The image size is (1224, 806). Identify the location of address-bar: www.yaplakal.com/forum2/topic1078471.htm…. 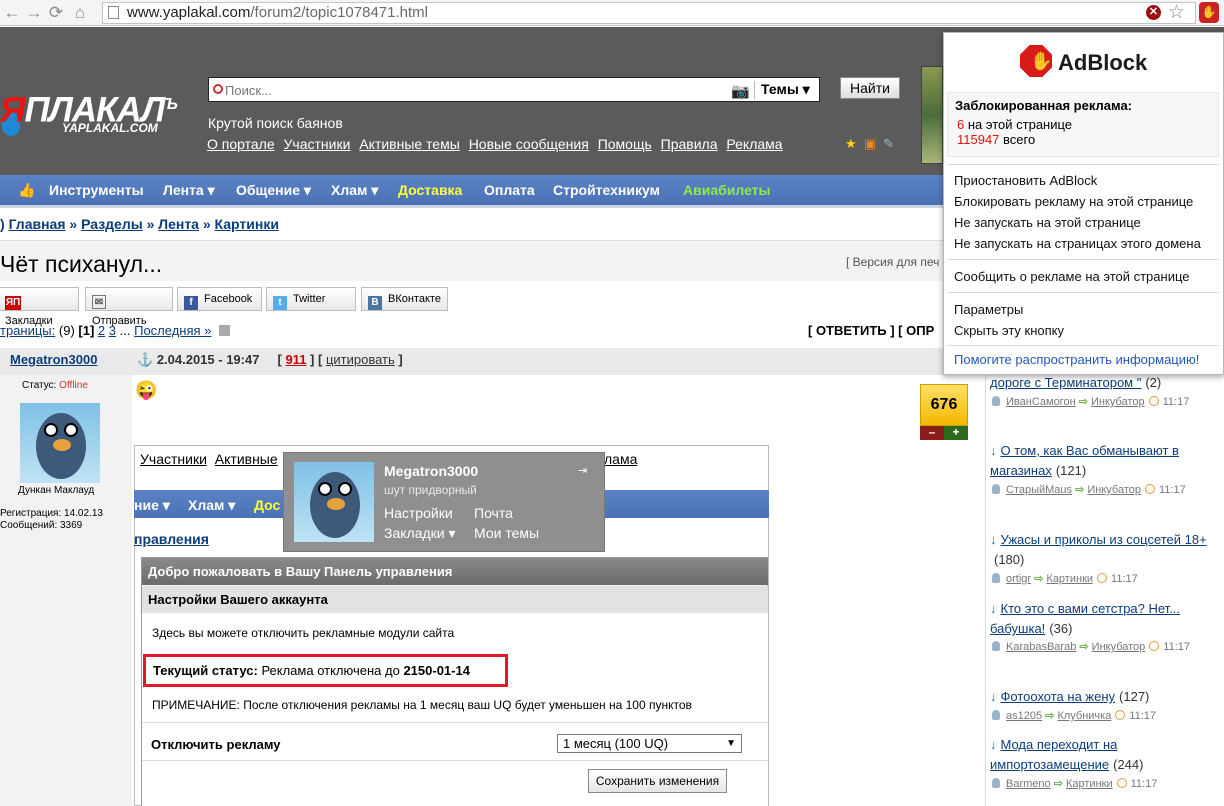
(649, 13).